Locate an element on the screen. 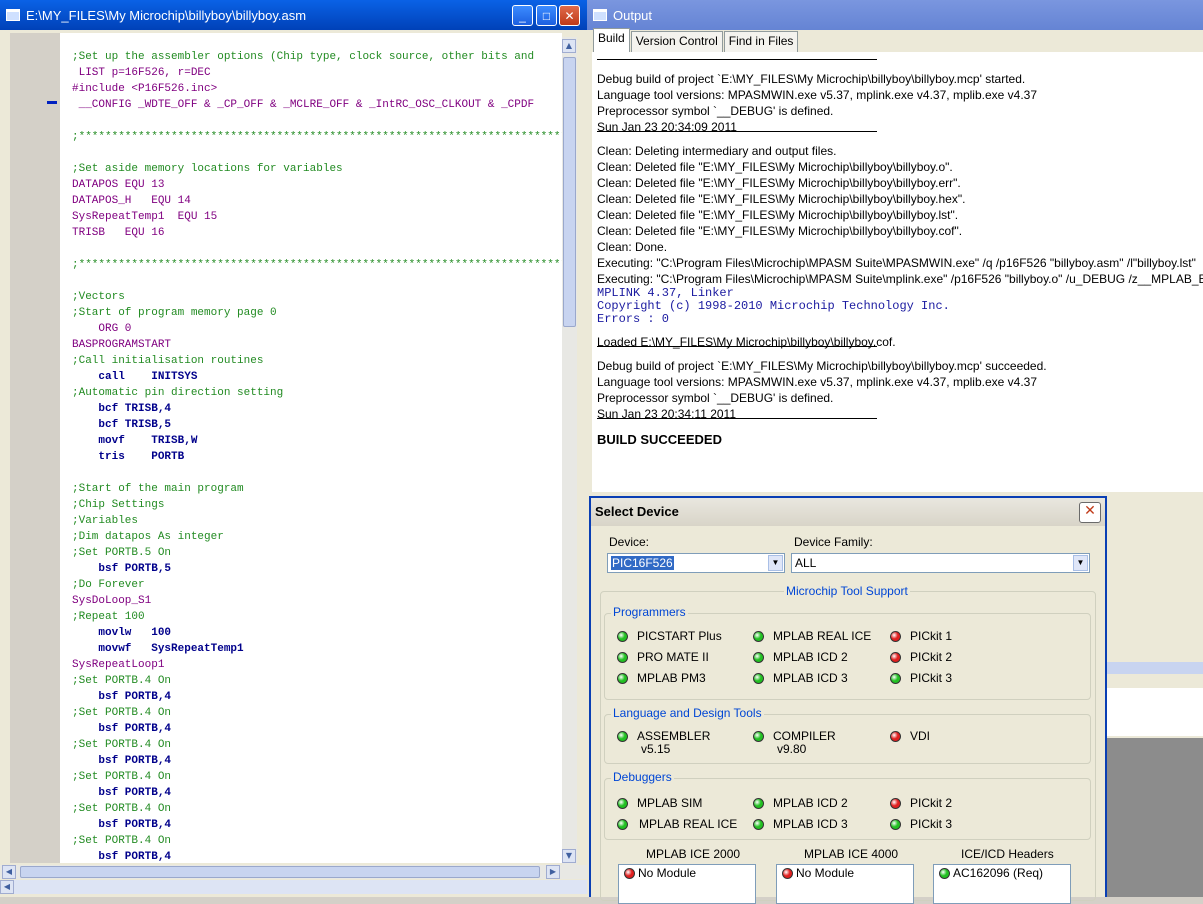 The width and height of the screenshot is (1203, 904). code-line: TRISB EQU 16 is located at coordinates (118, 233).